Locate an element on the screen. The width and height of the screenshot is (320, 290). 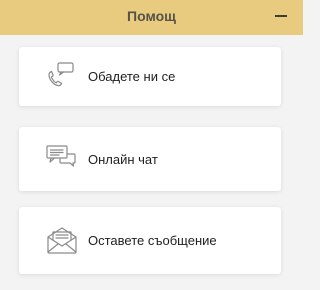
help-panel-header: Помощ is located at coordinates (151, 17).